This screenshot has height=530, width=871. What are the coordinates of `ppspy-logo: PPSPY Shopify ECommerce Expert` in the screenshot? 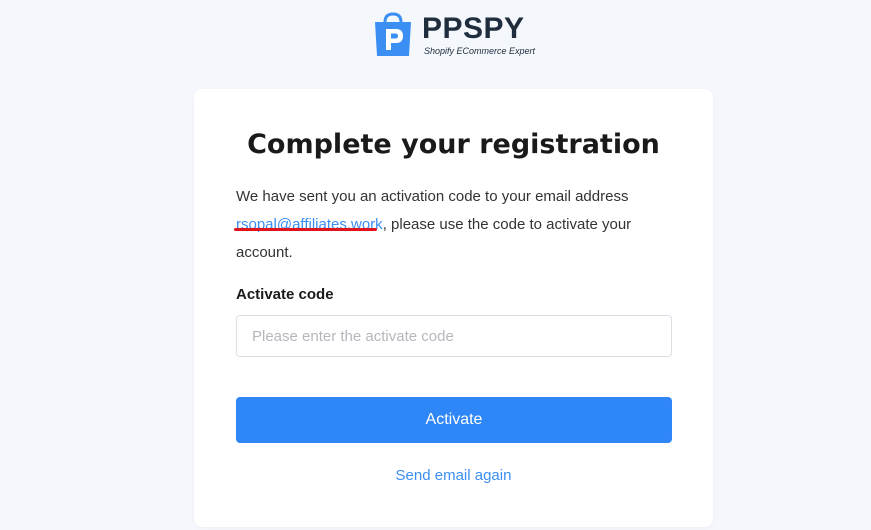 It's located at (453, 35).